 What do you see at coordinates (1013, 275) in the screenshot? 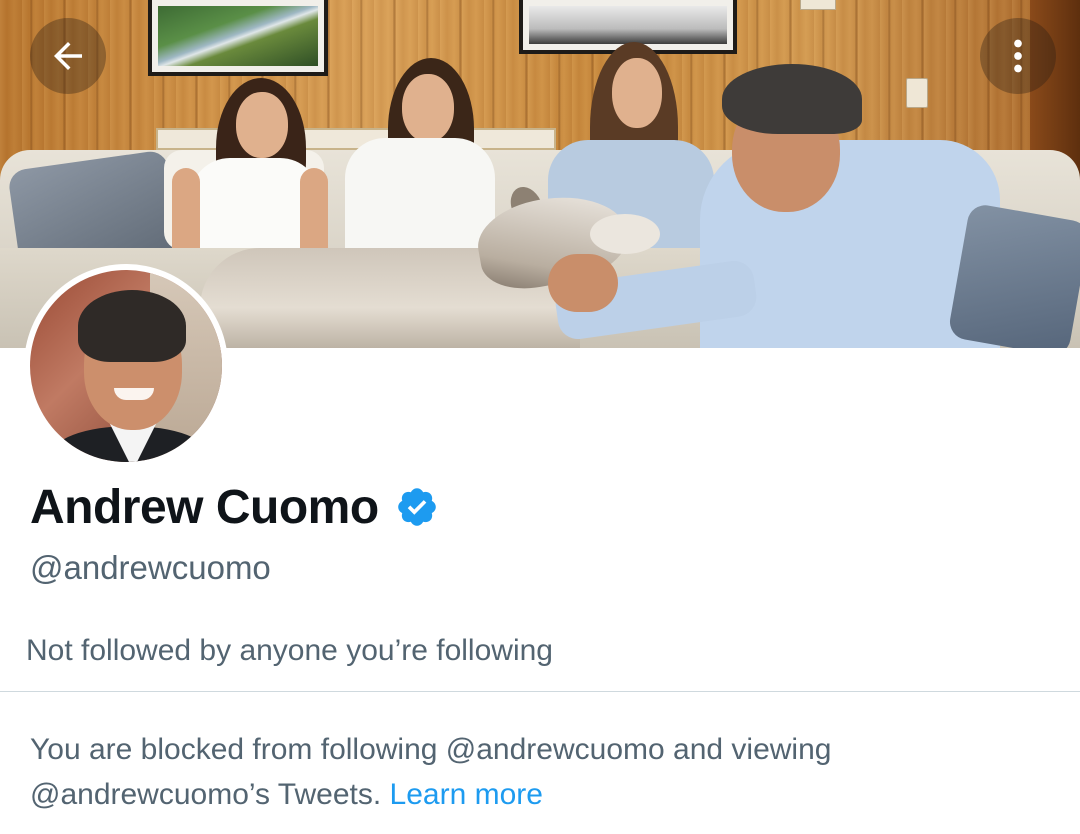
I see `pillow` at bounding box center [1013, 275].